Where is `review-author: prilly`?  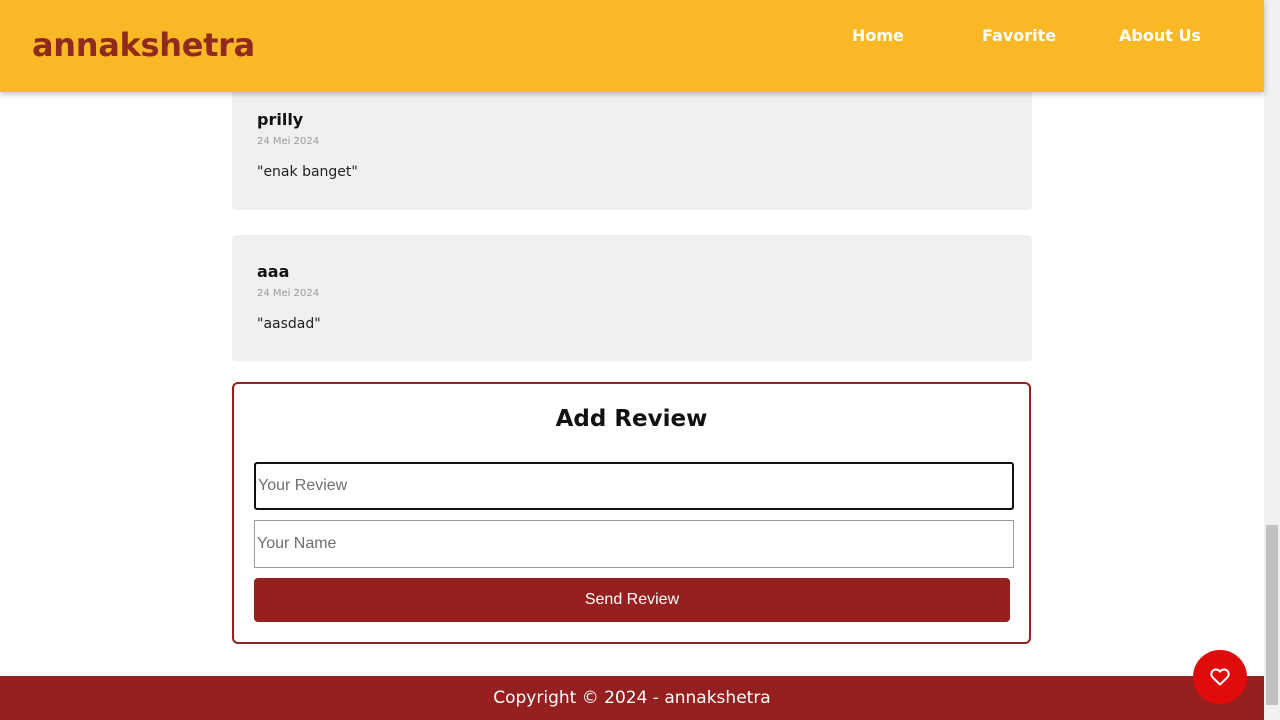 review-author: prilly is located at coordinates (280, 119).